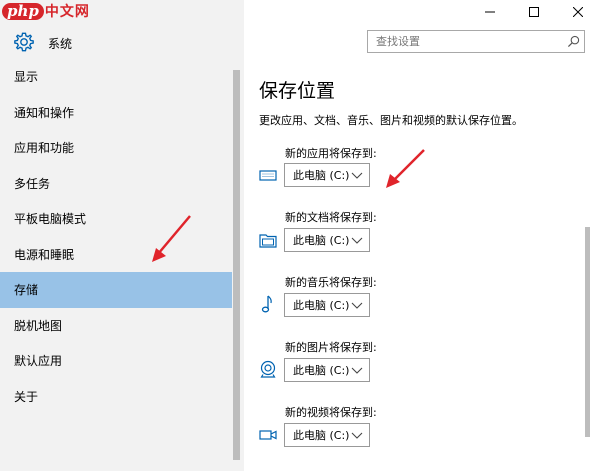  I want to click on close-button, so click(578, 12).